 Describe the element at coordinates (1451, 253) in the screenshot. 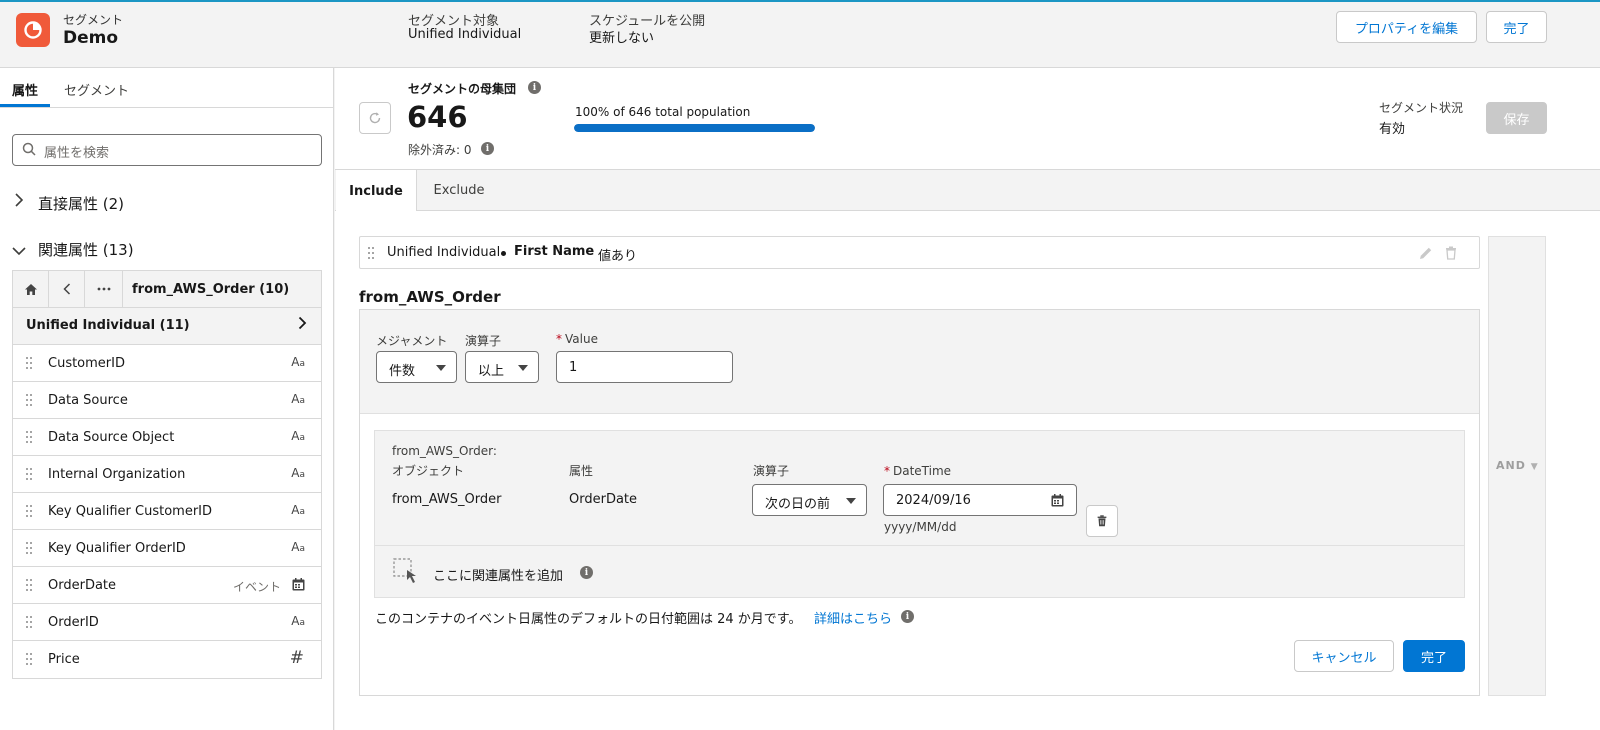

I see `delete-icon` at that location.